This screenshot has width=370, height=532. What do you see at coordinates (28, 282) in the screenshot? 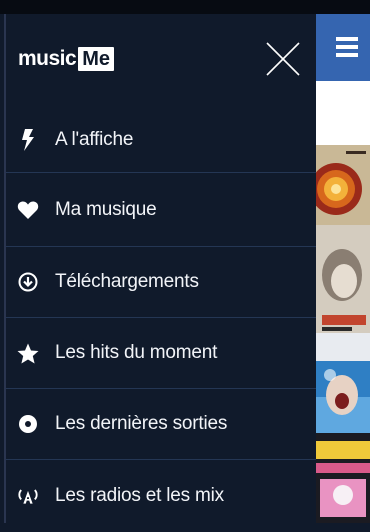
I see `download-circle-icon` at bounding box center [28, 282].